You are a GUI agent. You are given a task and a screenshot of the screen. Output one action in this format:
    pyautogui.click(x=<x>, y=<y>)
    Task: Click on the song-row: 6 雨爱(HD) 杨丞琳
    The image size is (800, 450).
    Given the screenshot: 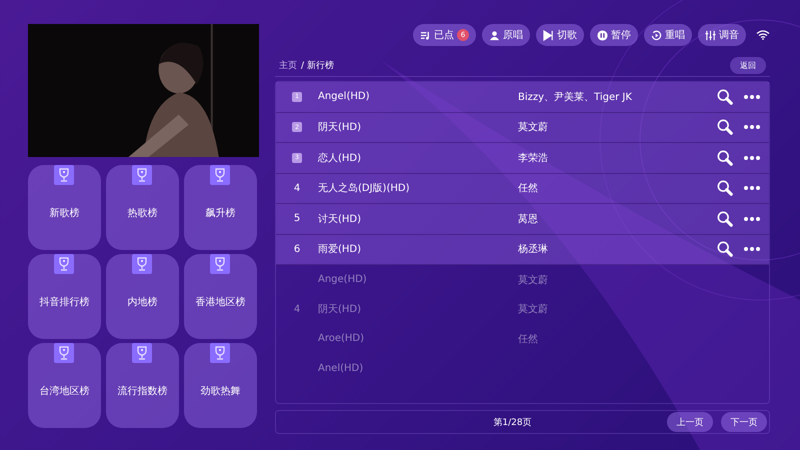 What is the action you would take?
    pyautogui.click(x=522, y=249)
    